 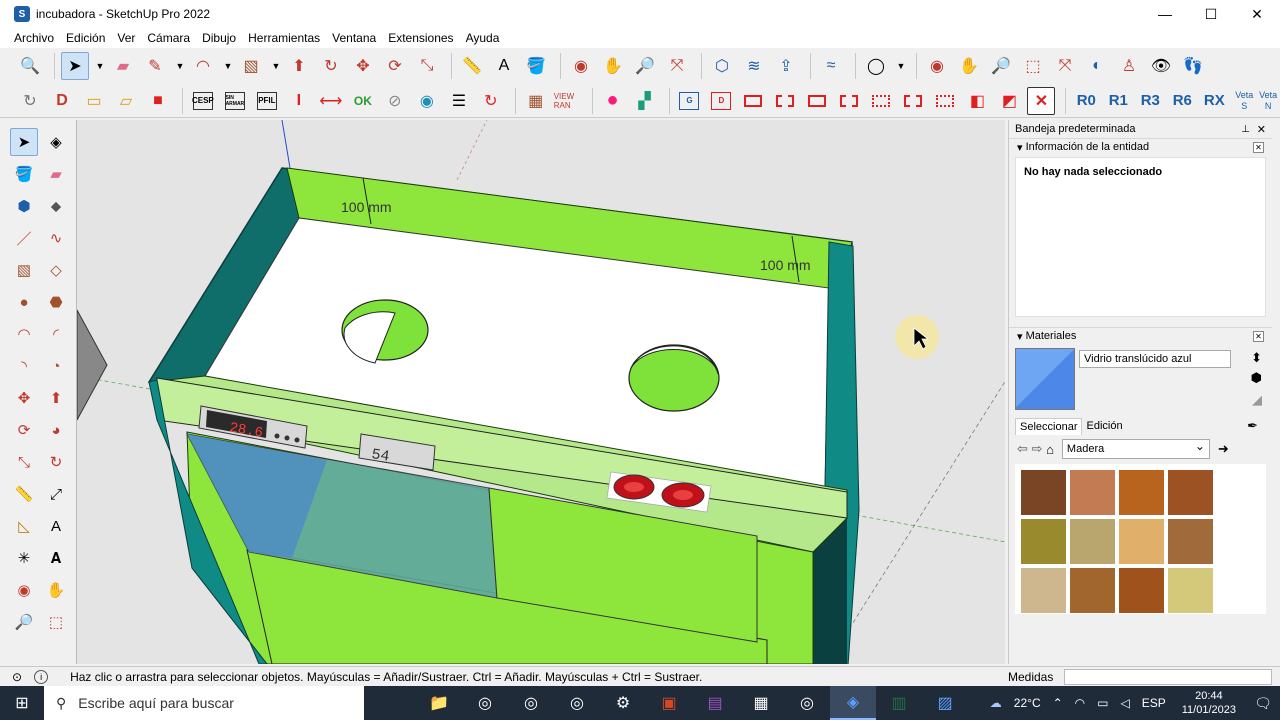 I want to click on rotation-rx: RX, so click(x=1214, y=101).